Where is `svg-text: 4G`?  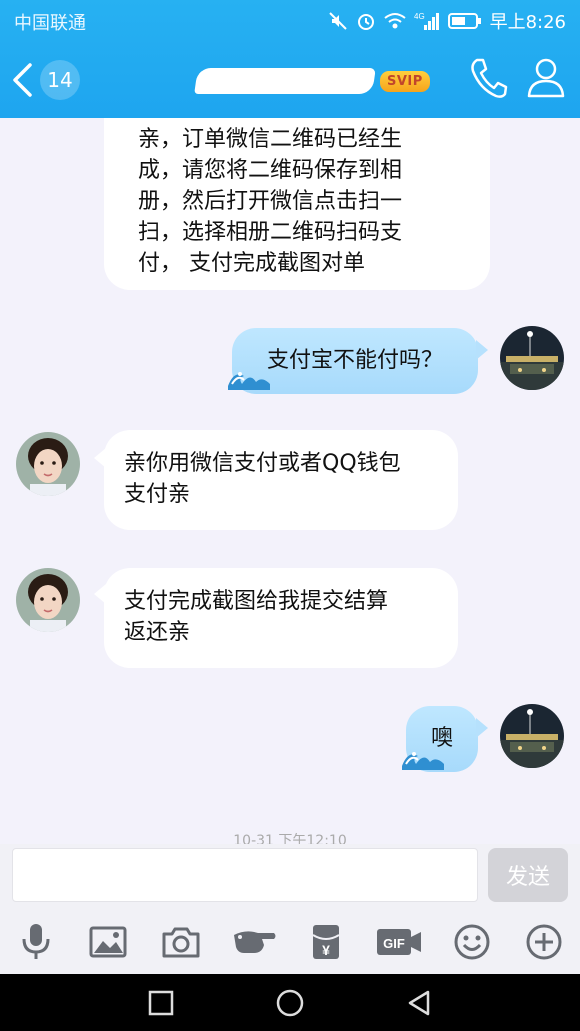
svg-text: 4G is located at coordinates (419, 16).